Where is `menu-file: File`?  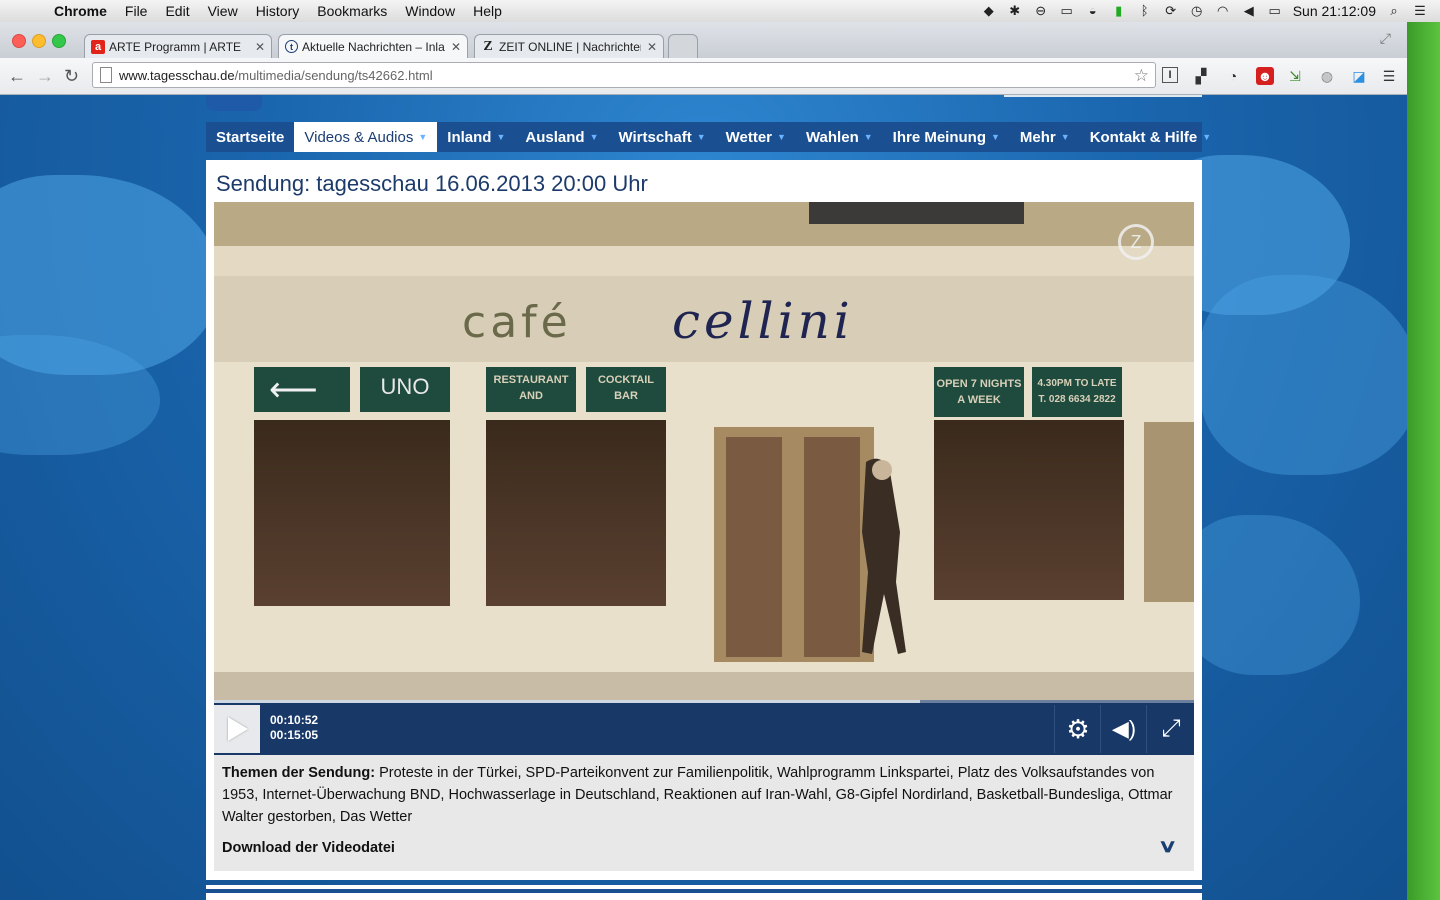
menu-file: File is located at coordinates (136, 11).